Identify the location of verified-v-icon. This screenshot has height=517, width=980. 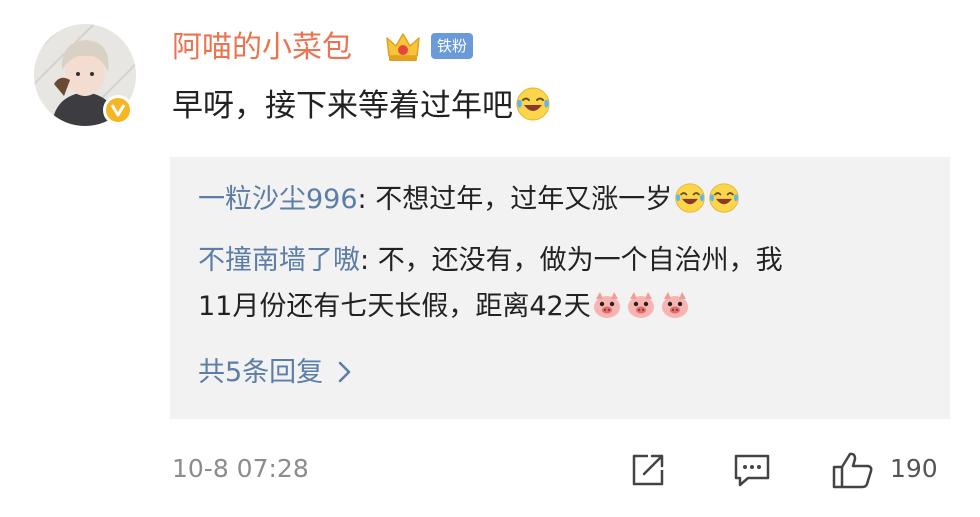
(118, 110).